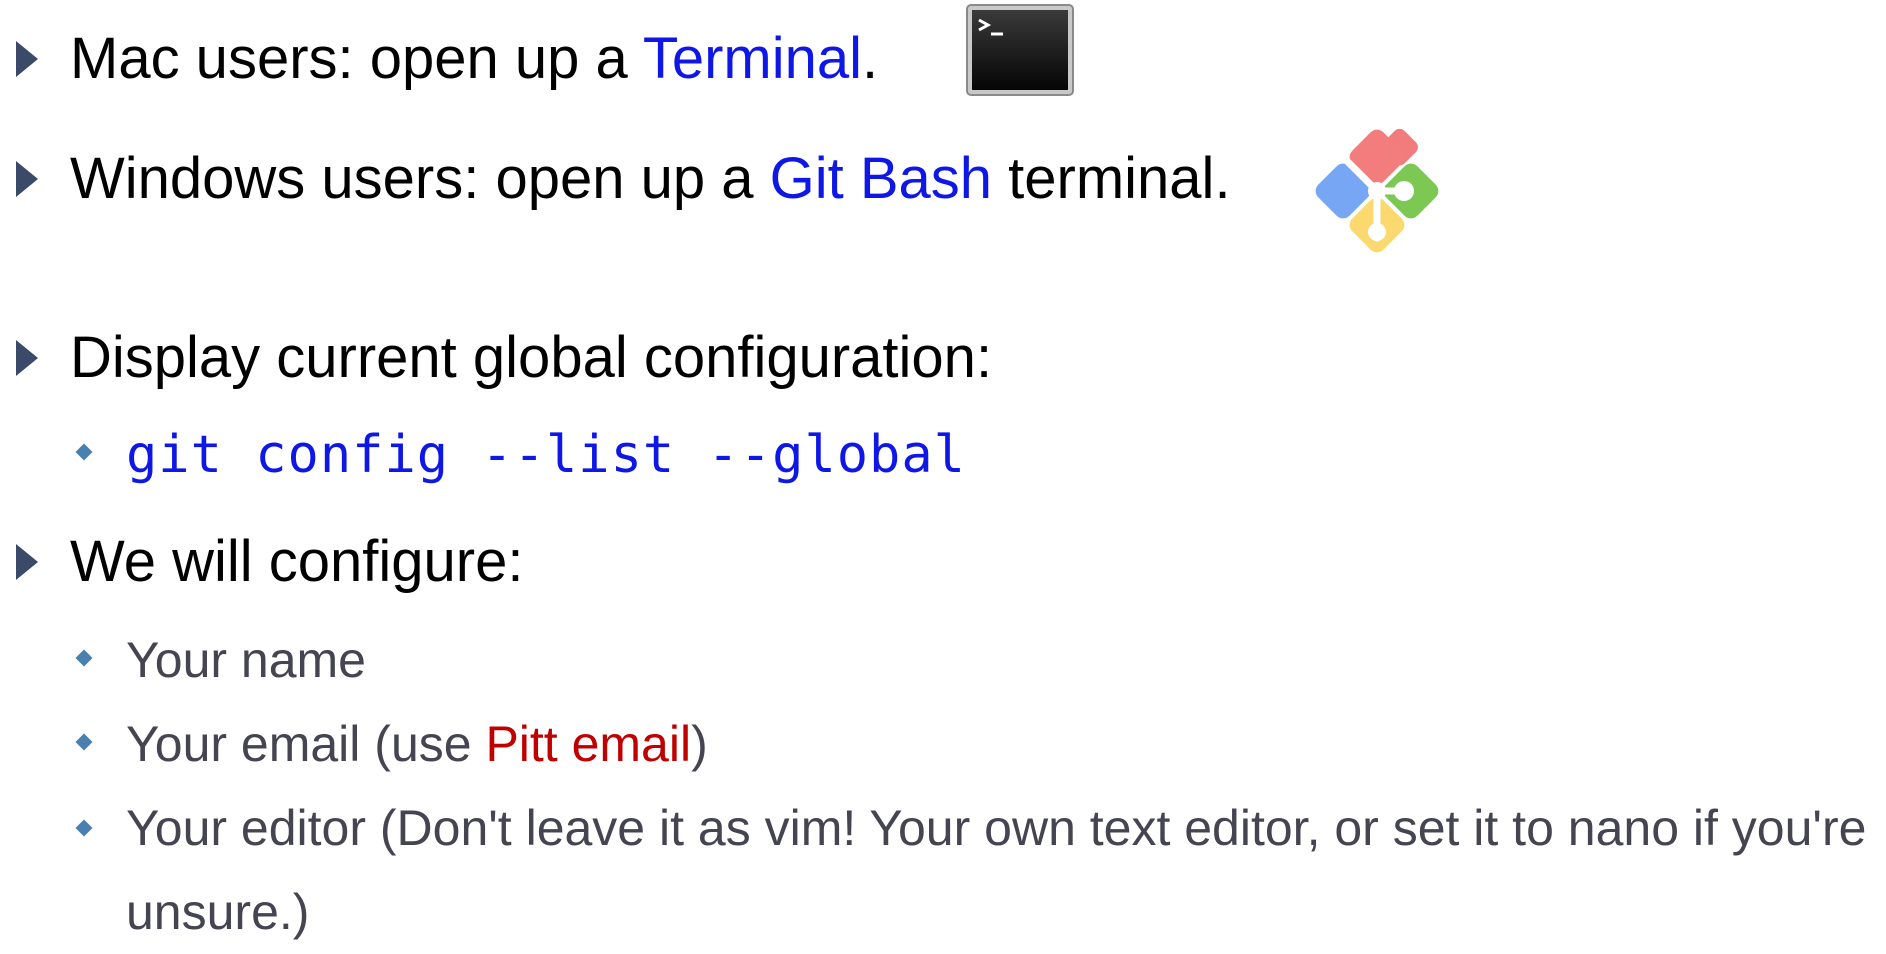 The image size is (1886, 954). I want to click on code-git-config: git config --list --global, so click(546, 455).